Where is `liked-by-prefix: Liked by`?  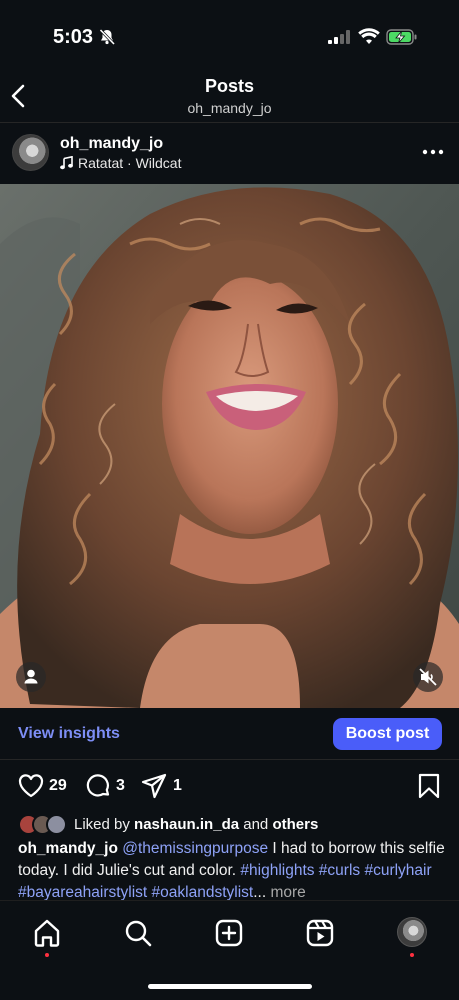
liked-by-prefix: Liked by is located at coordinates (104, 824).